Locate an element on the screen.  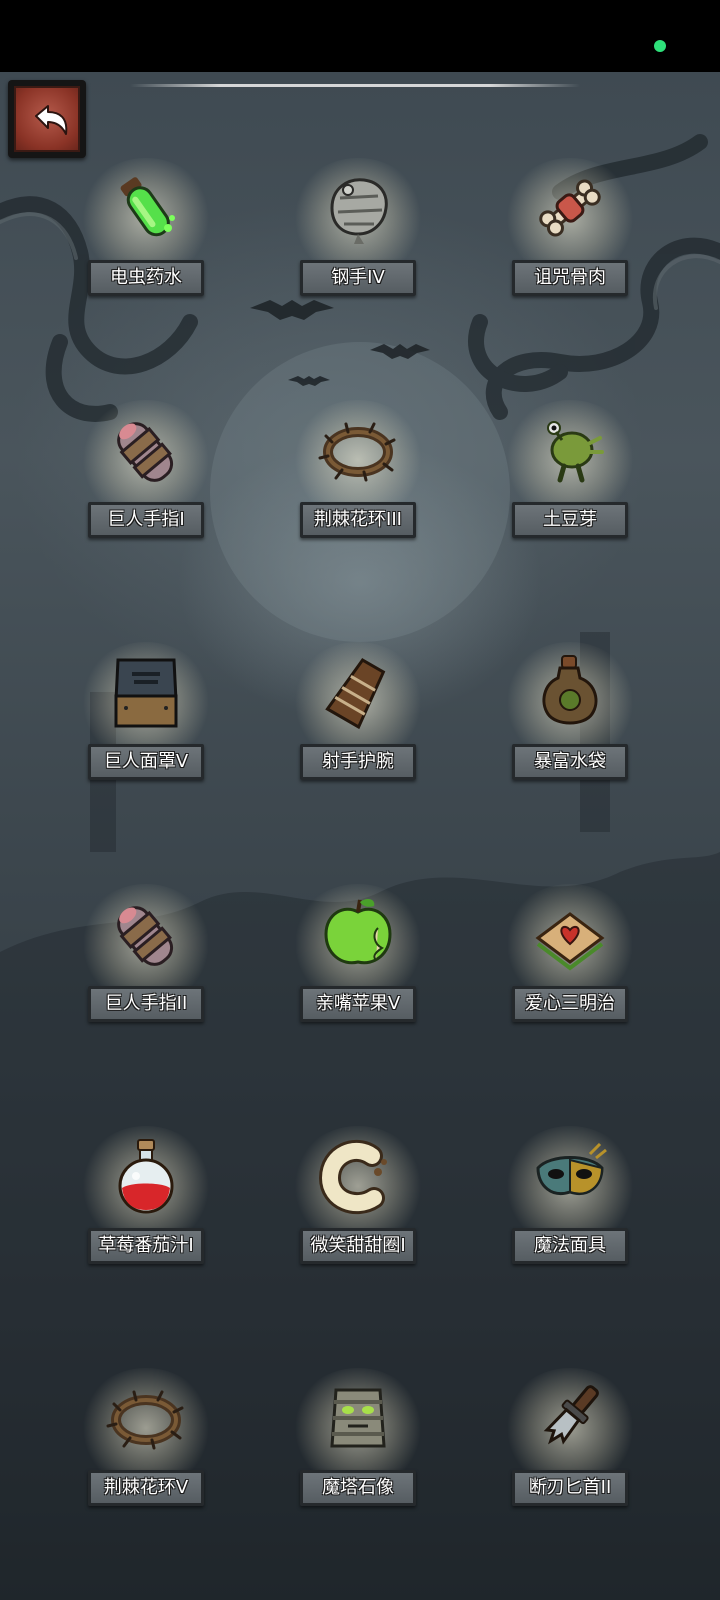
status-bar is located at coordinates (360, 36).